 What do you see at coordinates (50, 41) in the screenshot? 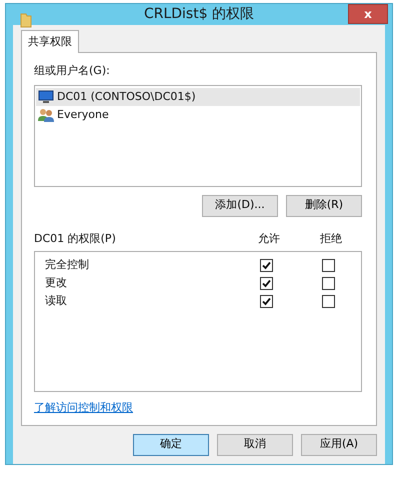
I see `tab: 共享权限` at bounding box center [50, 41].